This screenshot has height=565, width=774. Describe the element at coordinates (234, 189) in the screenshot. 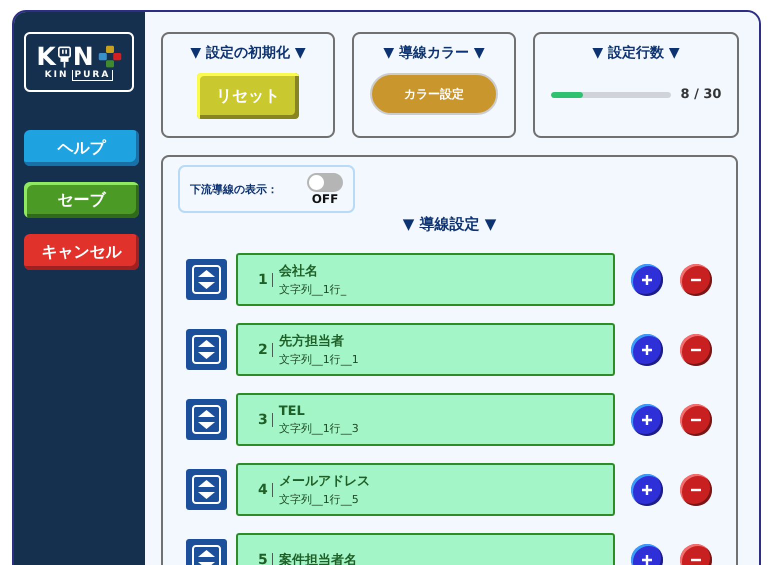

I see `toggle-label: 下流導線の表示：` at that location.